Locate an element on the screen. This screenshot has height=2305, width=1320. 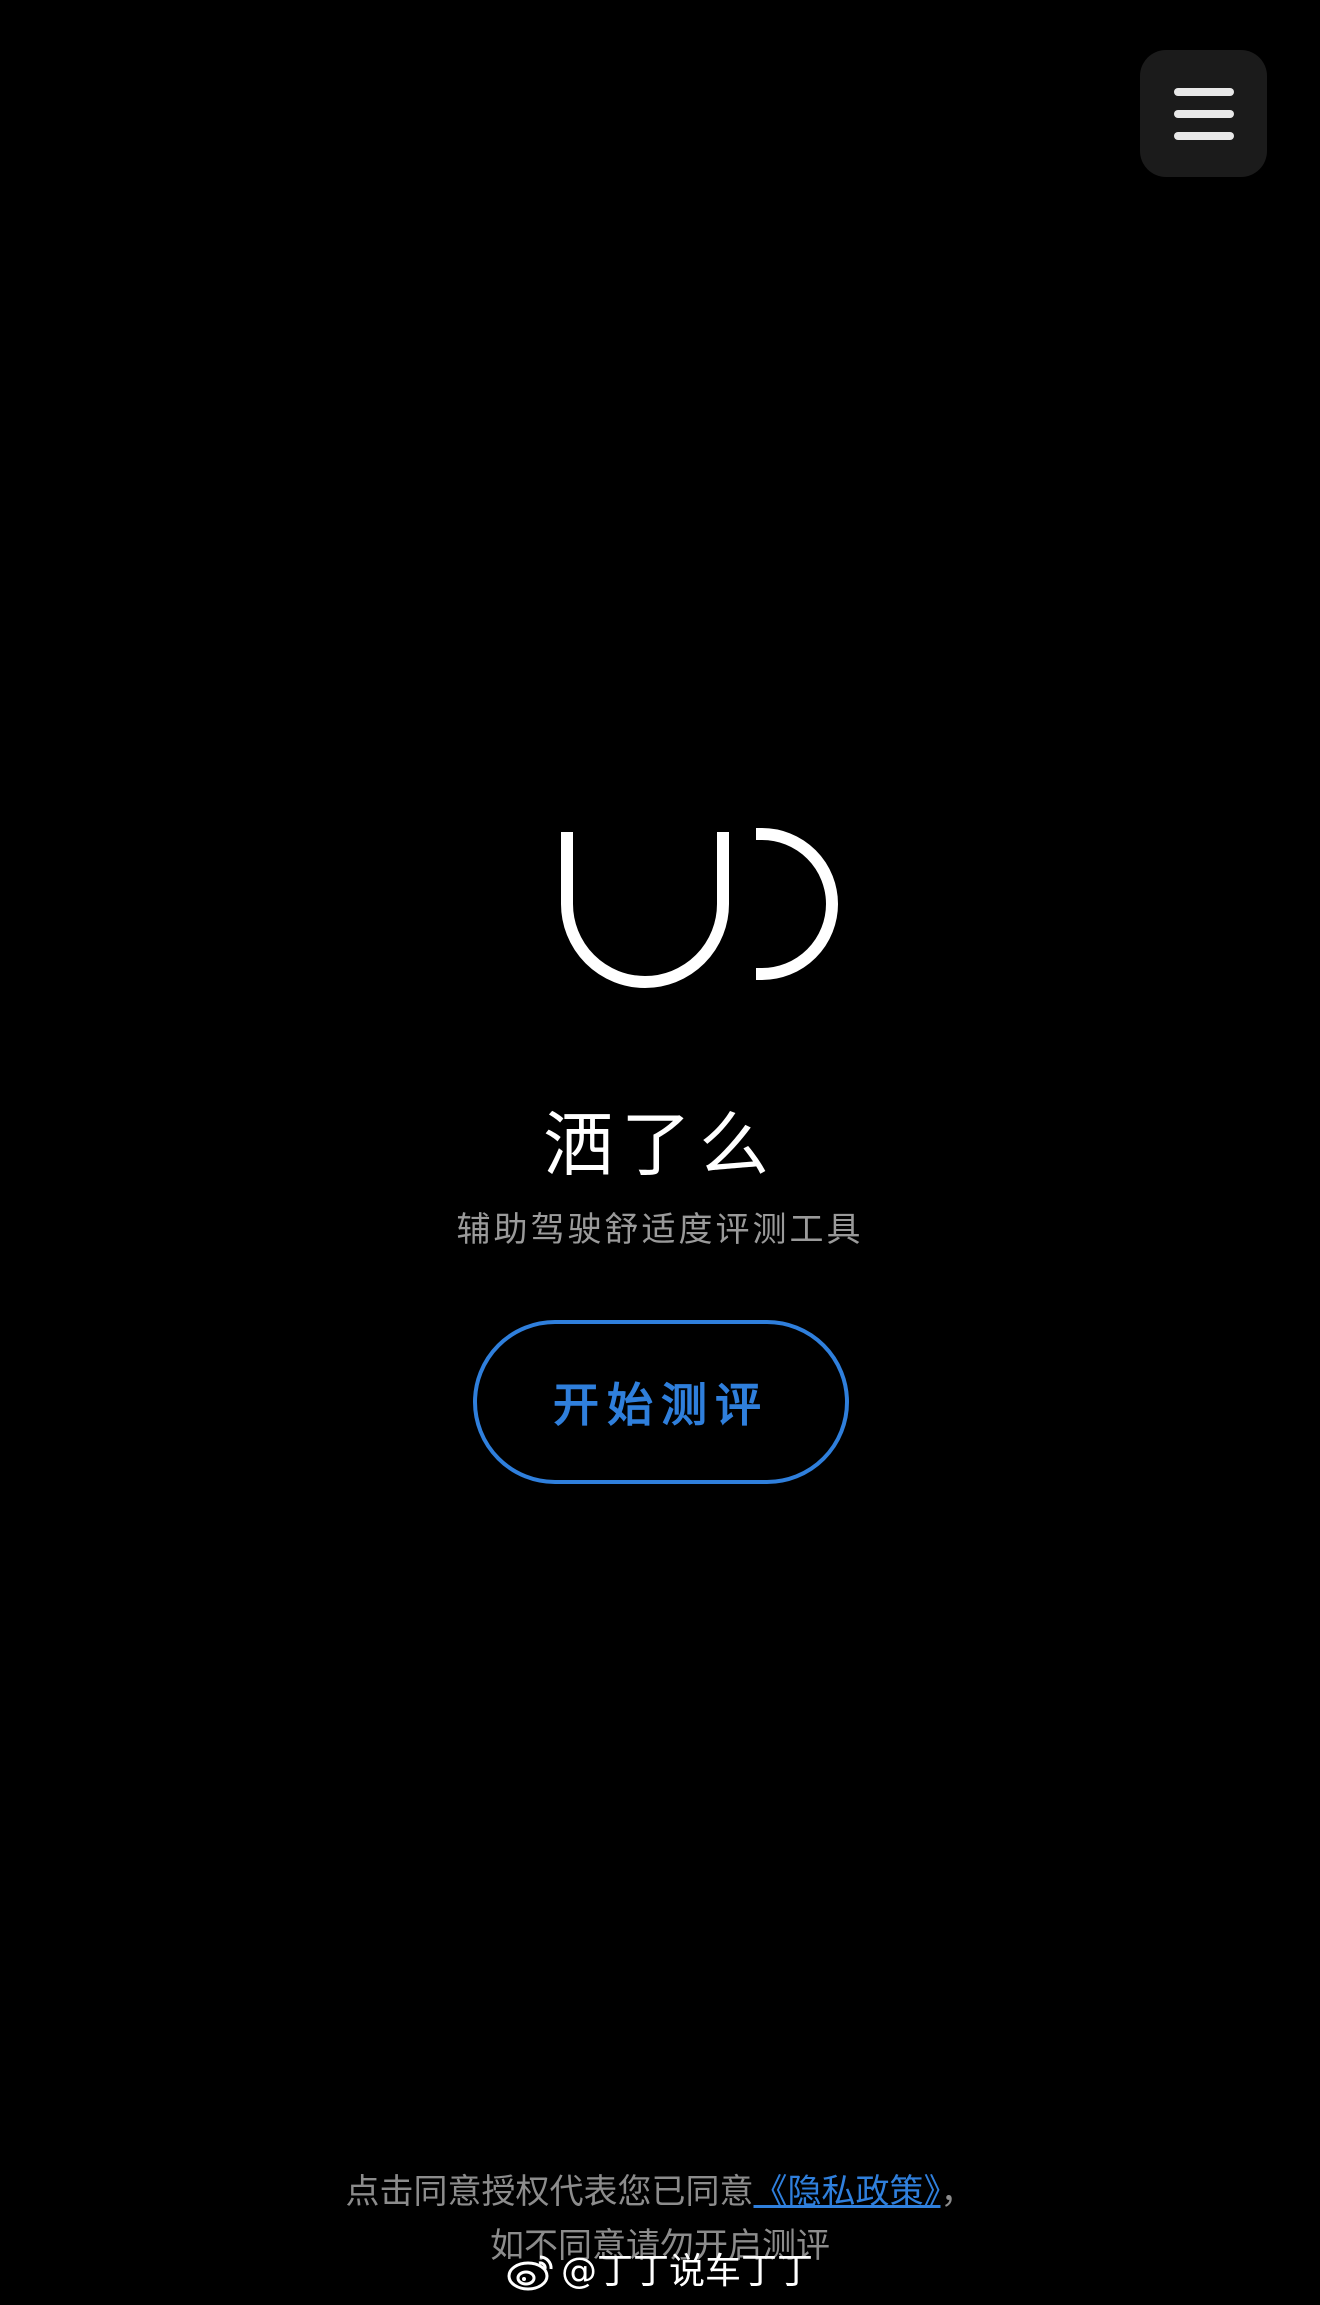
watermark: @丁丁说车丁丁 is located at coordinates (660, 2272).